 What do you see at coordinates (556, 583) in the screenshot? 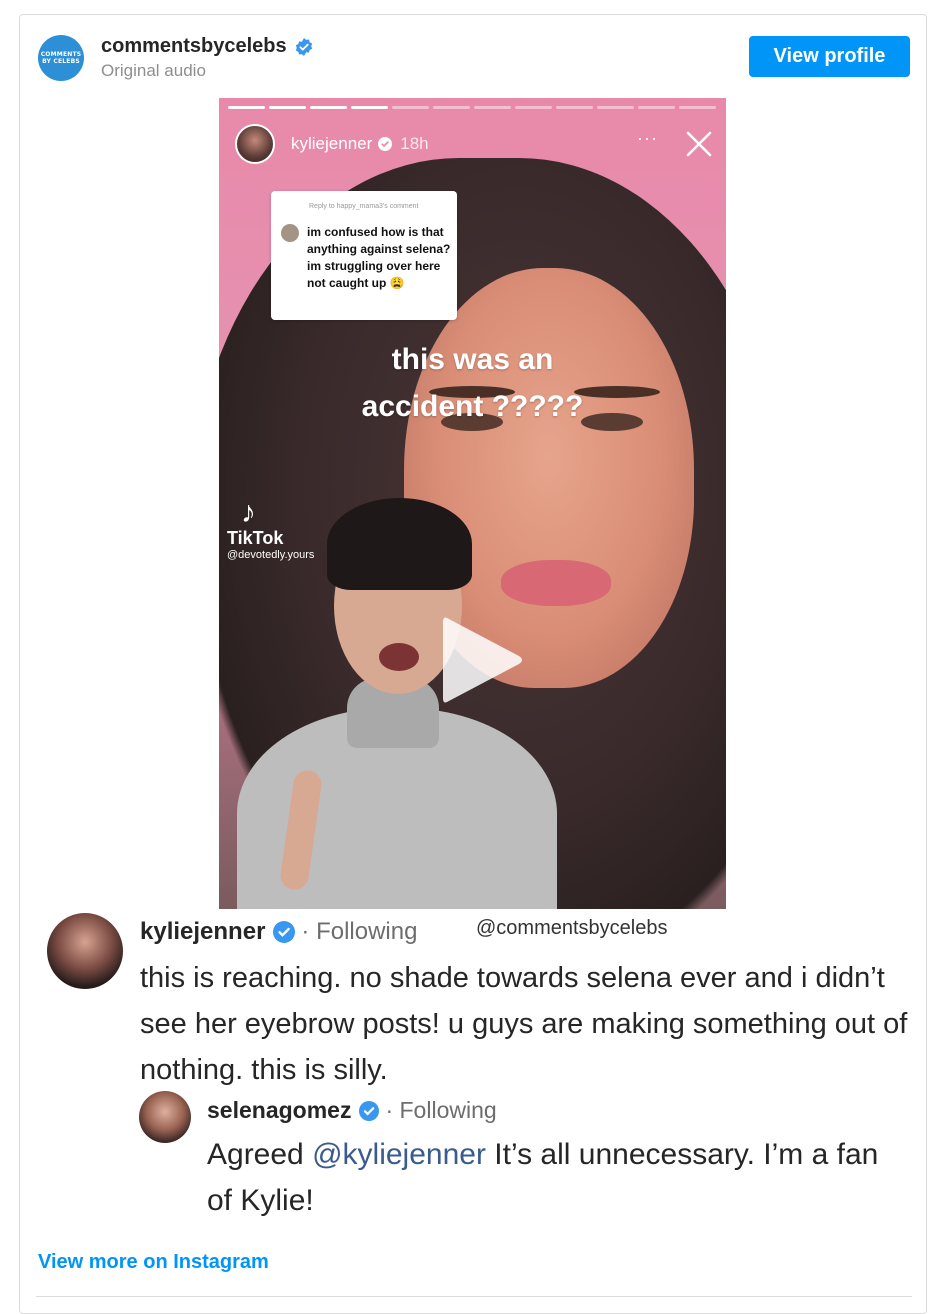
I see `lips-shape` at bounding box center [556, 583].